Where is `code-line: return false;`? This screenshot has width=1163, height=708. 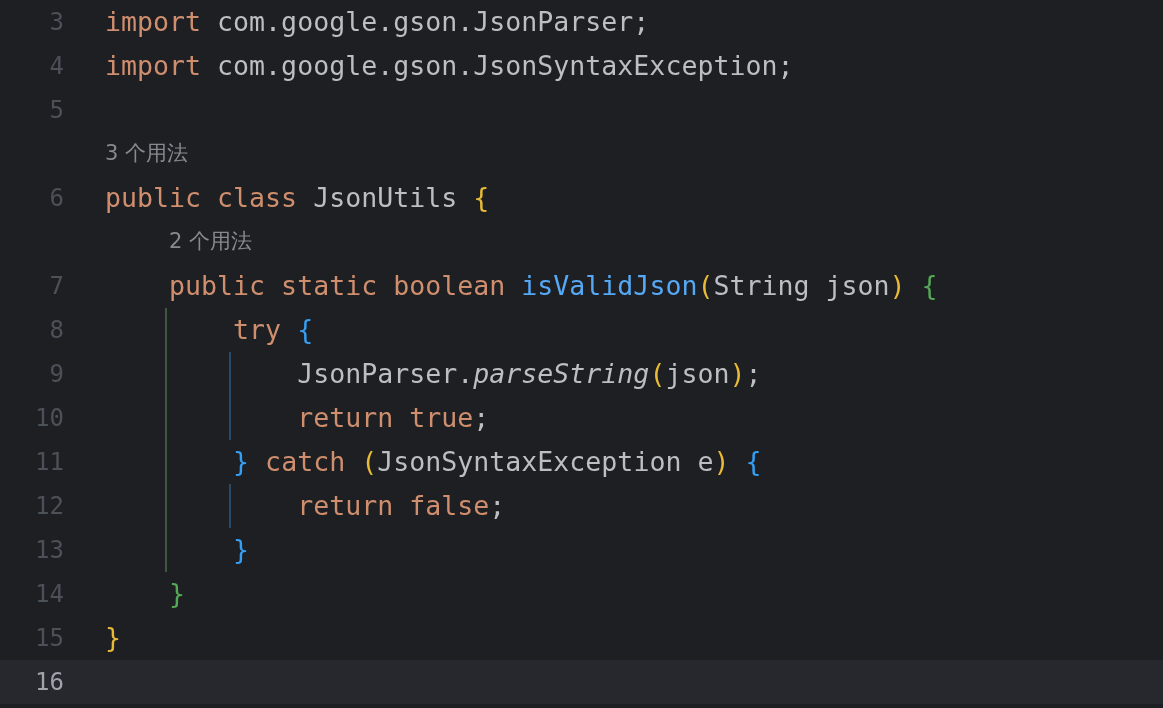
code-line: return false; is located at coordinates (401, 506).